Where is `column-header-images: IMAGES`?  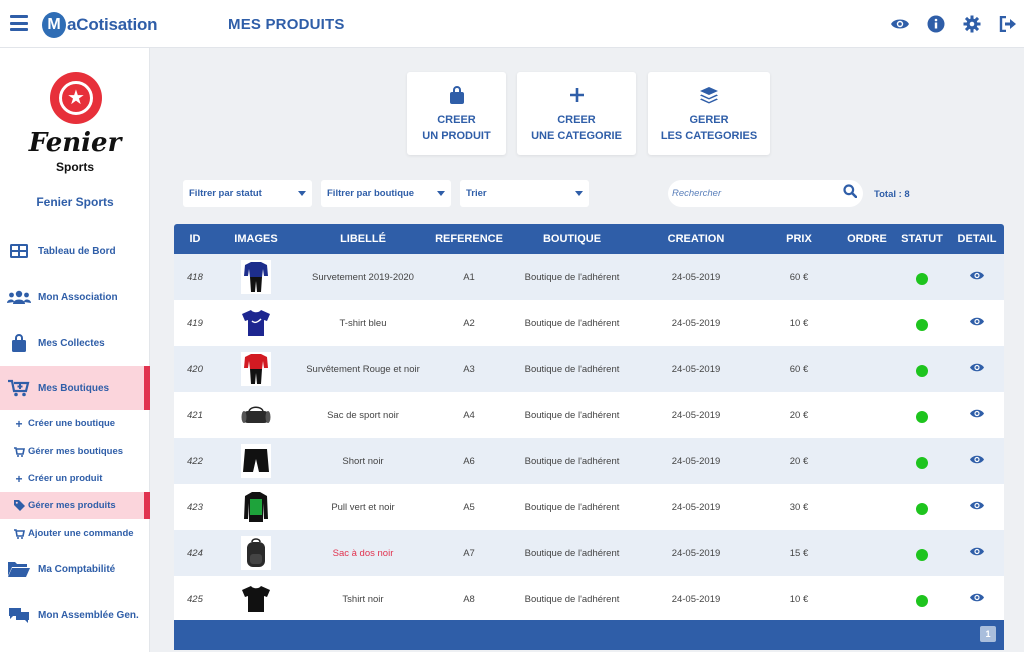
column-header-images: IMAGES is located at coordinates (256, 239).